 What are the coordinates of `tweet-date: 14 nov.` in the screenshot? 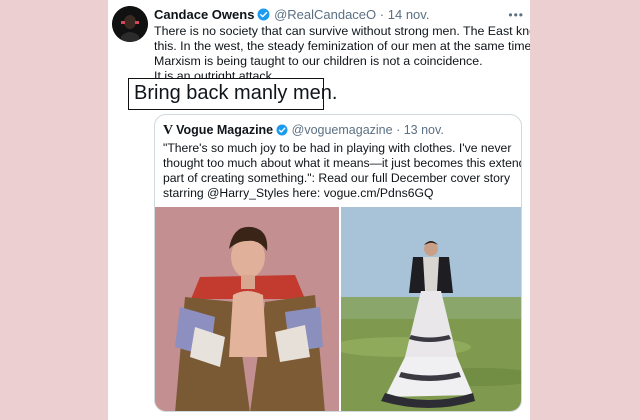 It's located at (409, 14).